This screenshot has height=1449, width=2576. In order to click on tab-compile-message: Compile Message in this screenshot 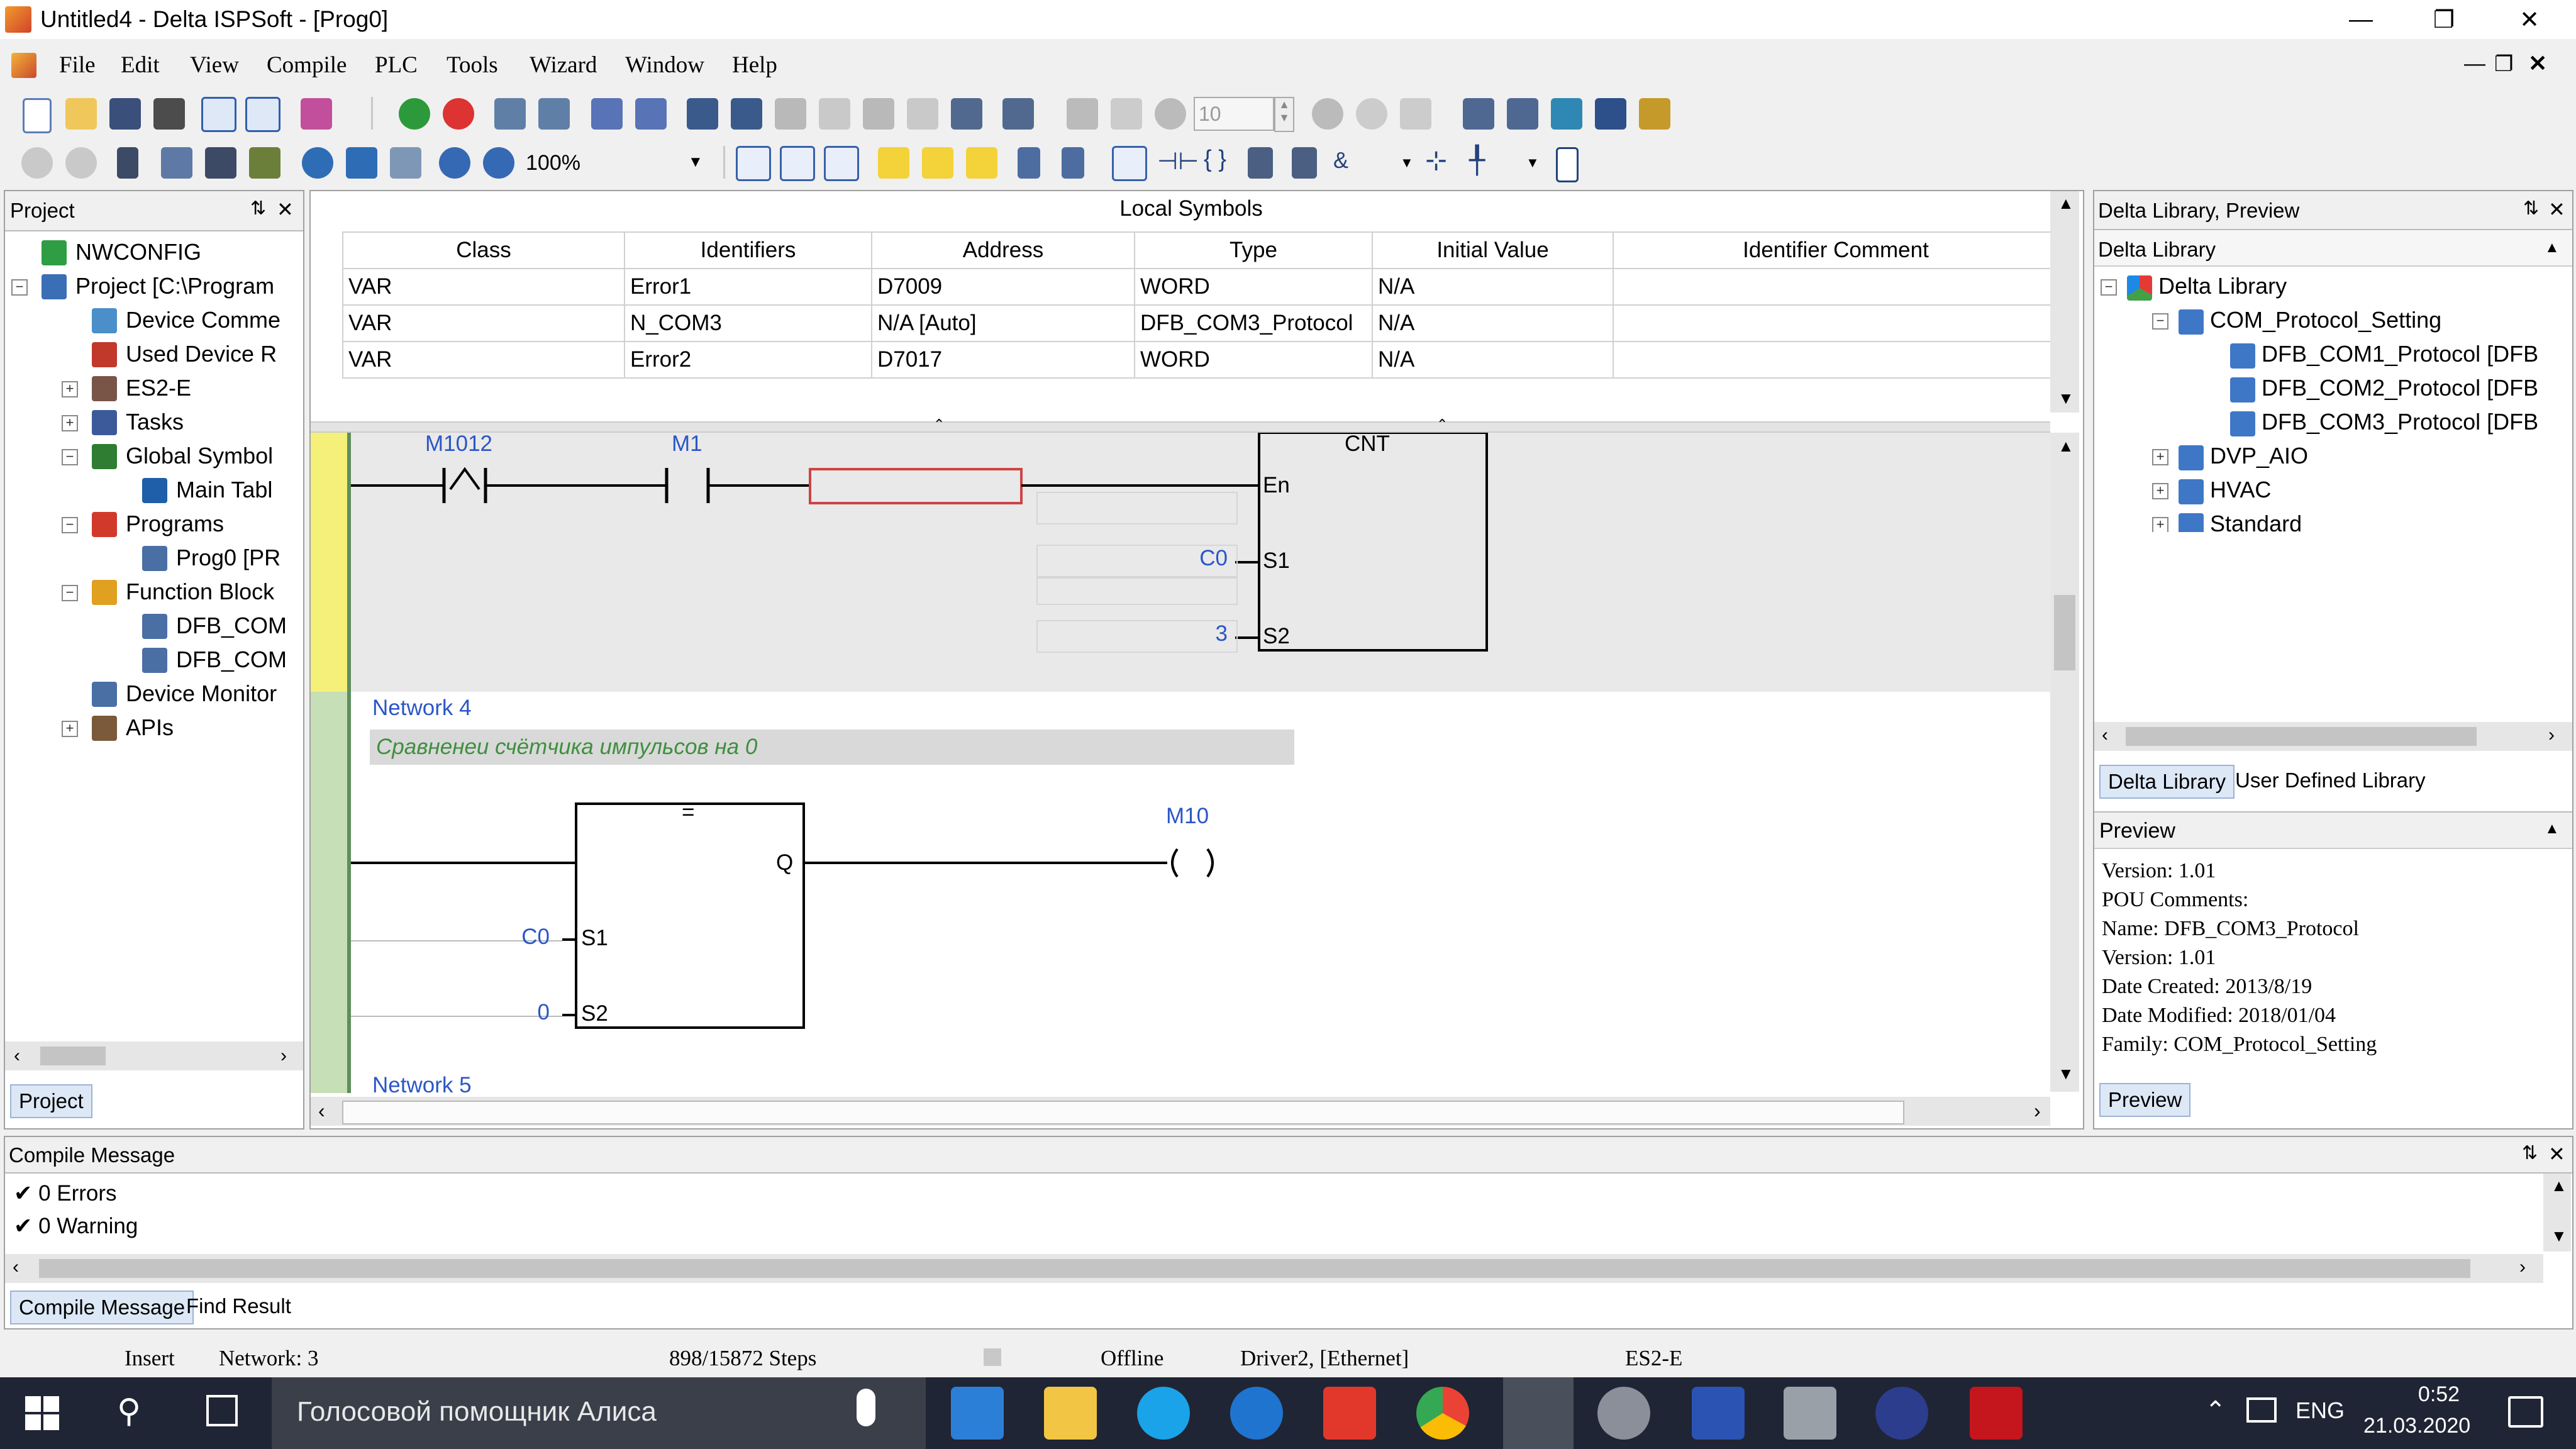, I will do `click(102, 1307)`.